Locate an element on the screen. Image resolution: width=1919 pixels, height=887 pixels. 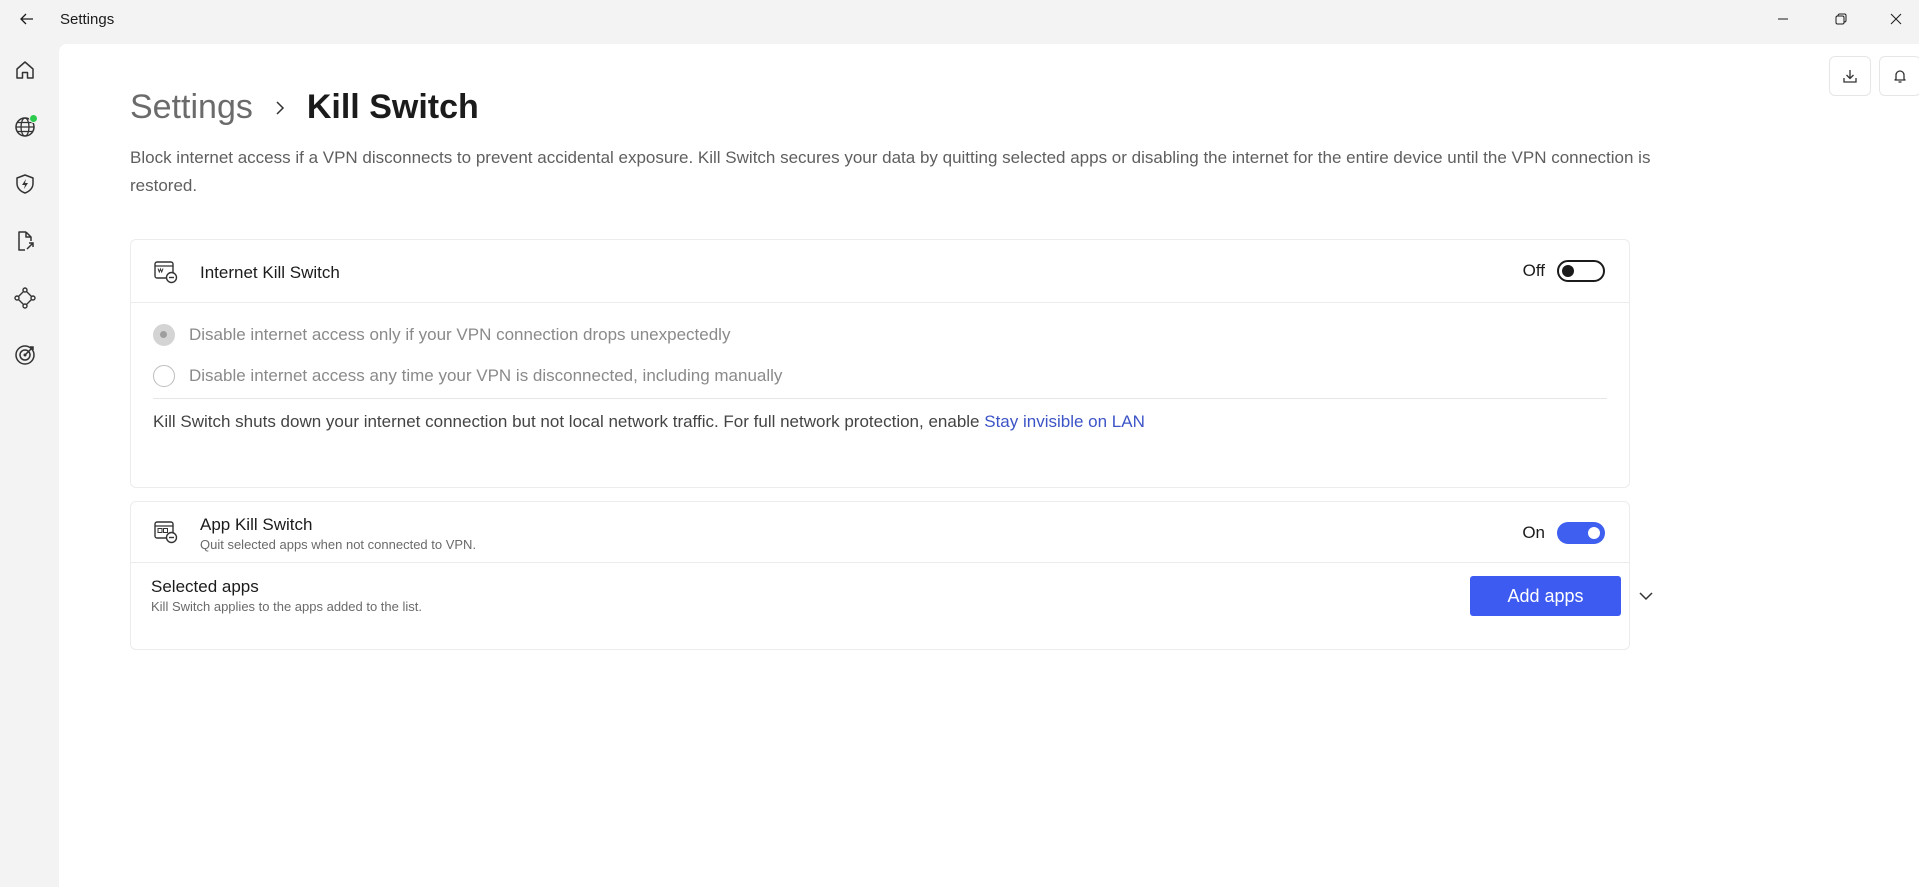
home-icon is located at coordinates (25, 70).